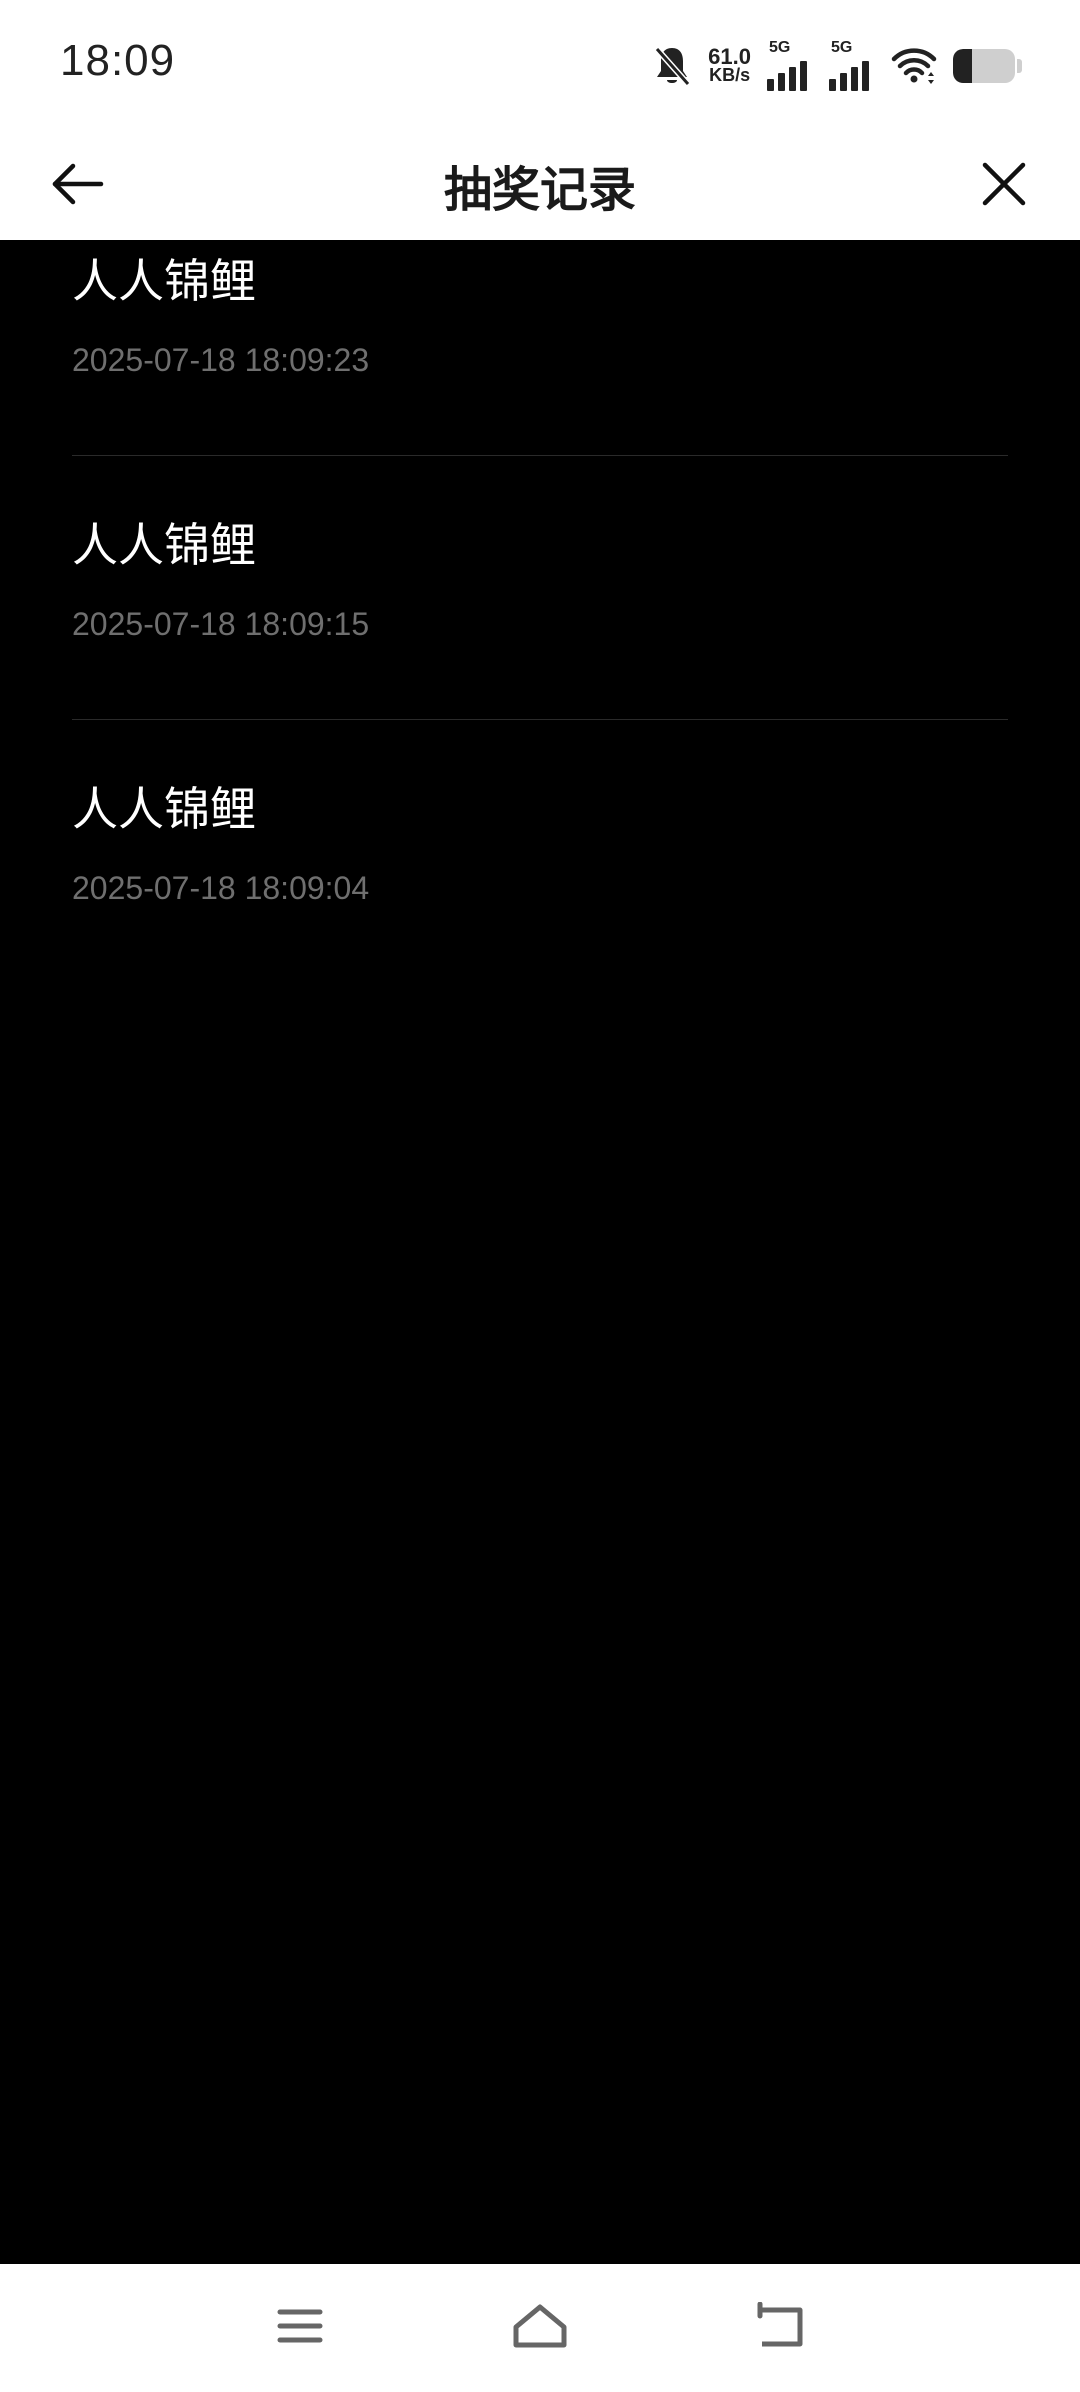  What do you see at coordinates (780, 47) in the screenshot?
I see `sim1-network-type: 5G` at bounding box center [780, 47].